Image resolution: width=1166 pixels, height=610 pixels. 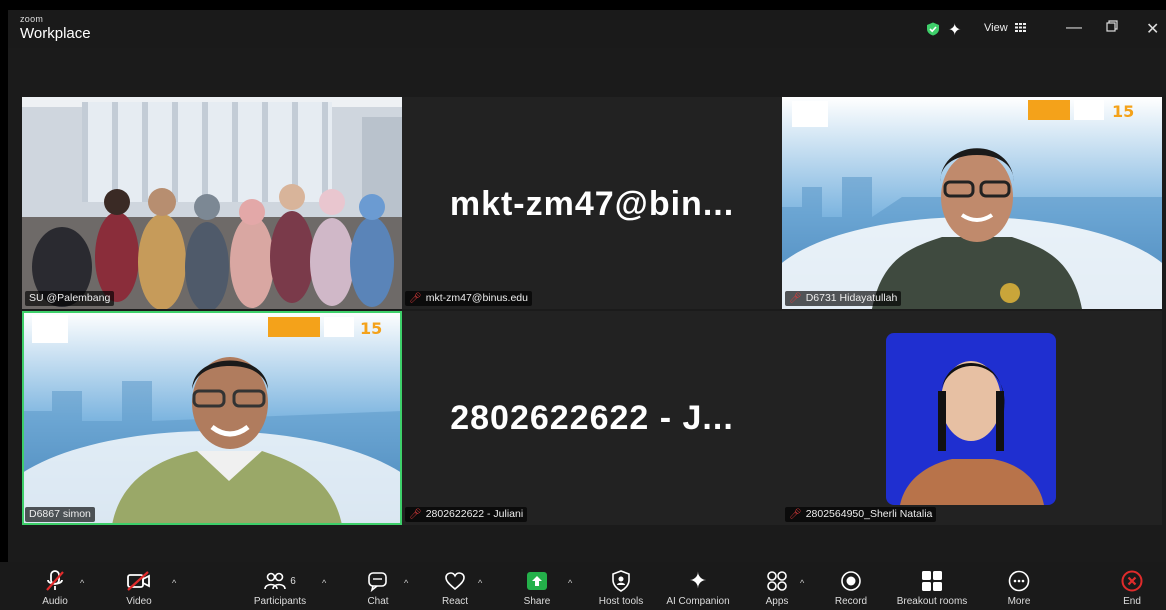 I want to click on hidayatullah-video: 15, so click(x=972, y=203).